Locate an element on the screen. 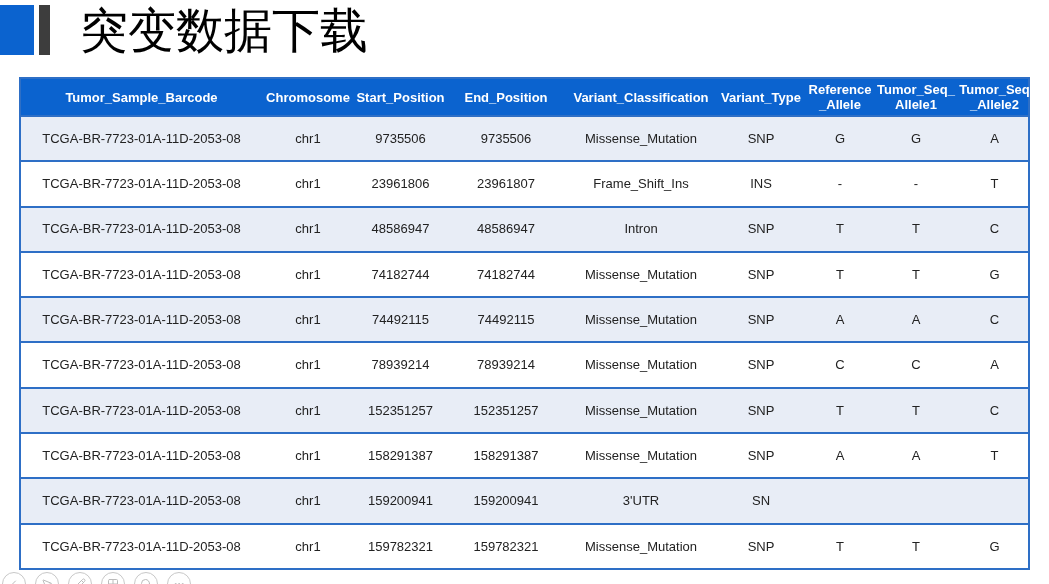  column-header: Variant_Type is located at coordinates (761, 97).